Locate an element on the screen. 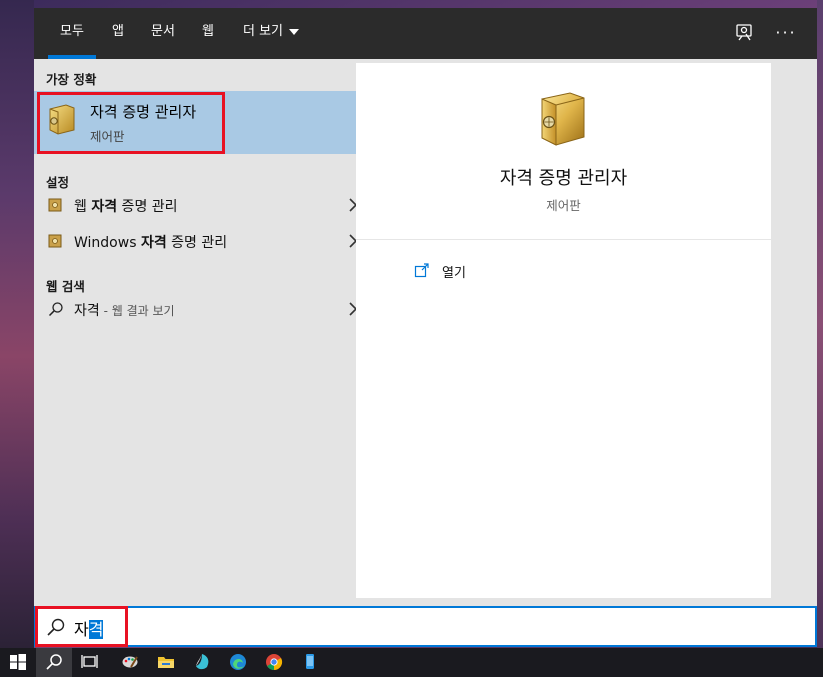 The width and height of the screenshot is (823, 677). search-tabs-bar: 모두 앱 문서 웹 더 보기 ··· is located at coordinates (425, 33).